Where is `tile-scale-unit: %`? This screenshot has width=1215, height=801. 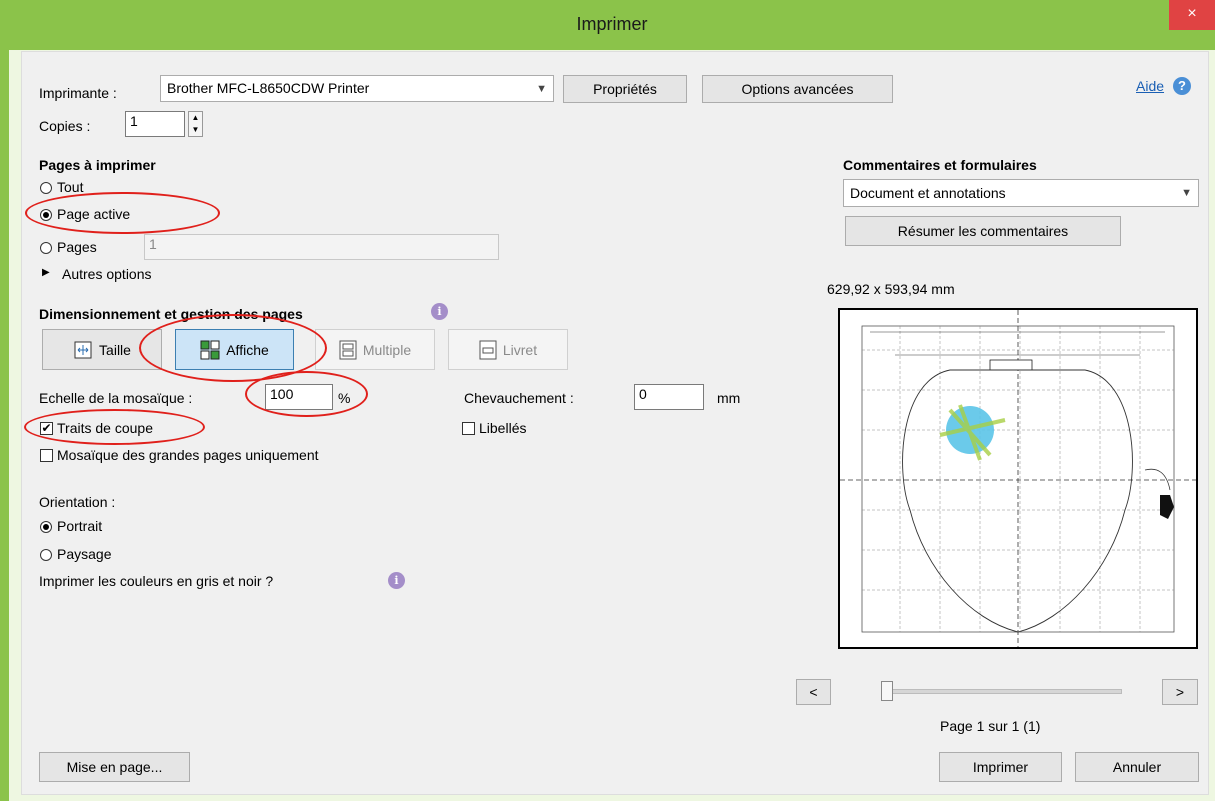 tile-scale-unit: % is located at coordinates (344, 398).